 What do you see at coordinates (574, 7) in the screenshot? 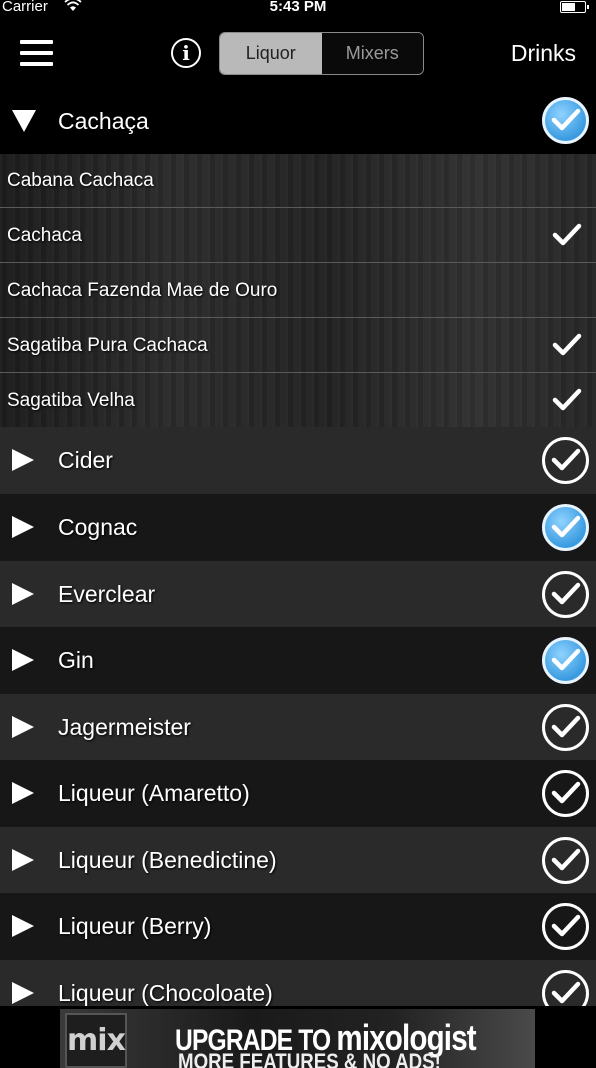
I see `battery-icon` at bounding box center [574, 7].